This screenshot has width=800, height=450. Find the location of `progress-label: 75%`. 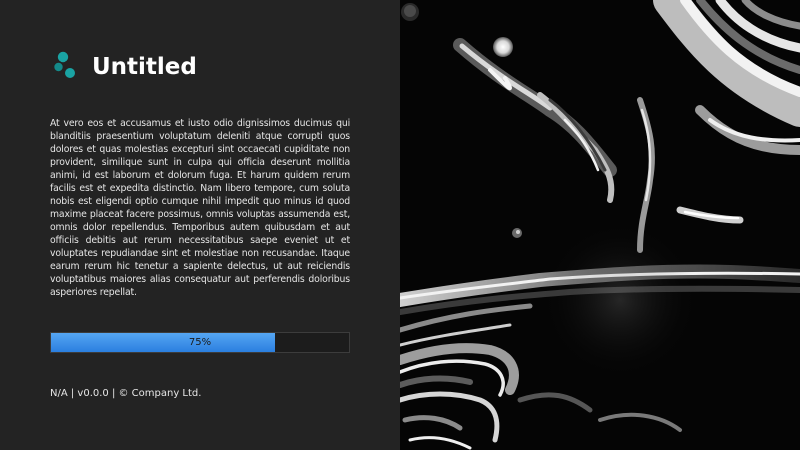

progress-label: 75% is located at coordinates (200, 342).